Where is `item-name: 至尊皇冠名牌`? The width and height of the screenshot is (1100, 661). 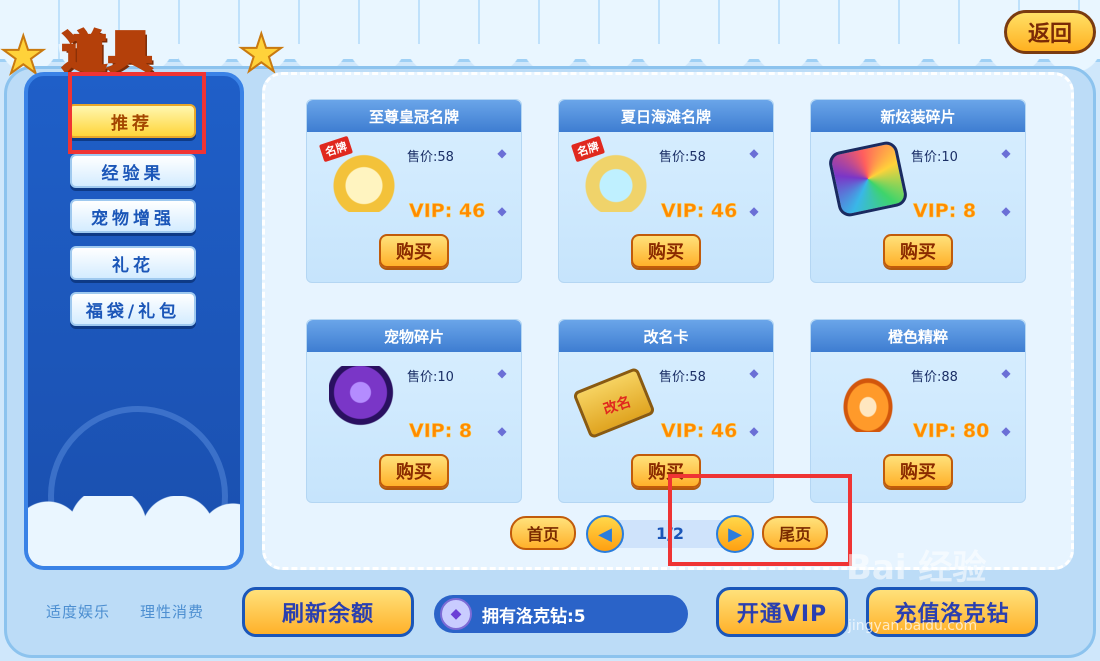
item-name: 至尊皇冠名牌 is located at coordinates (414, 116).